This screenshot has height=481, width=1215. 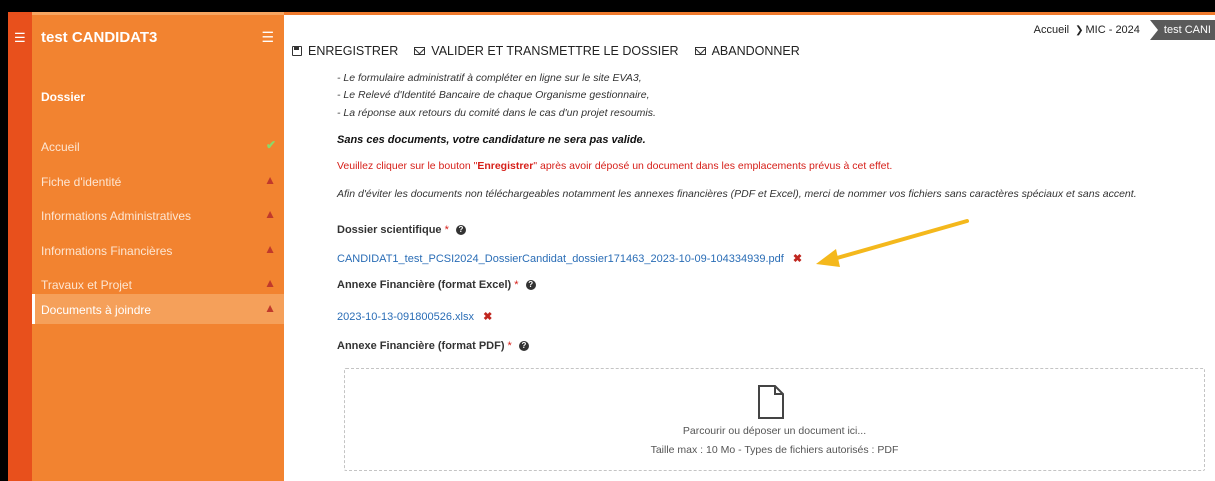 What do you see at coordinates (20, 37) in the screenshot?
I see `menu-icon: ☰` at bounding box center [20, 37].